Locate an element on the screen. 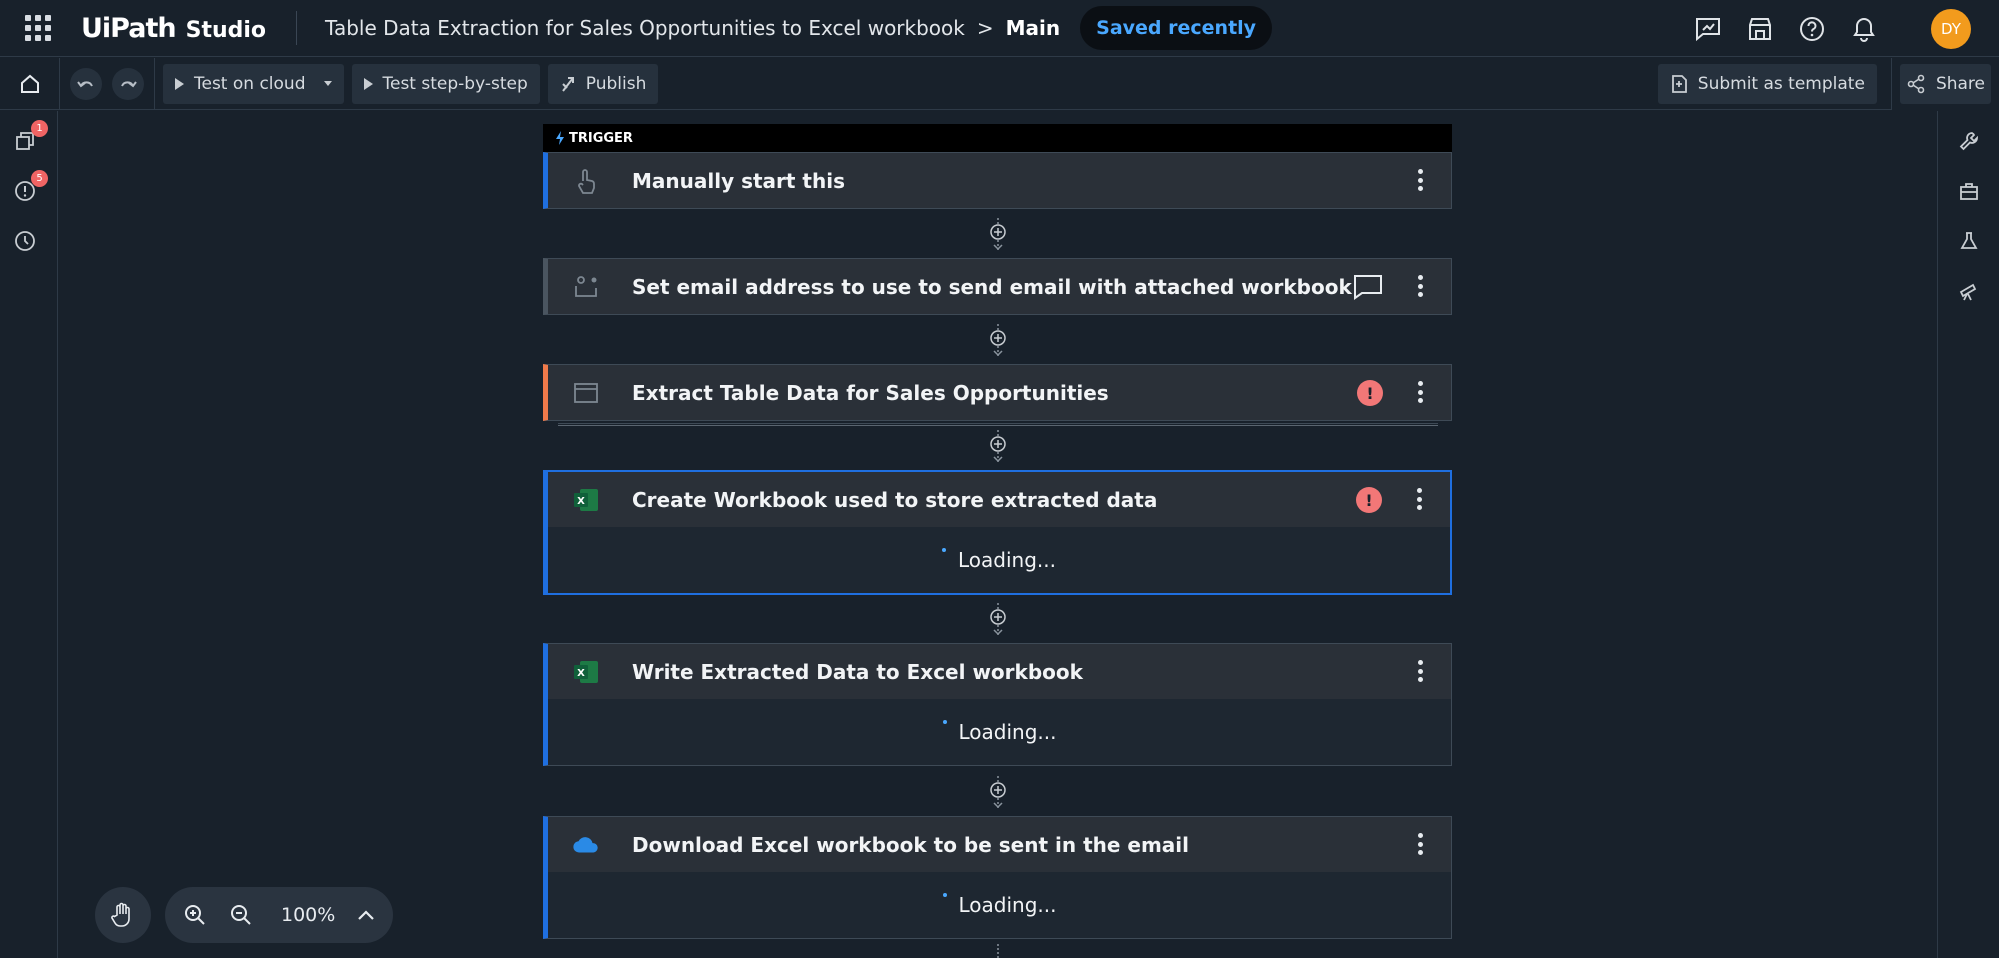 Image resolution: width=1999 pixels, height=958 pixels. home-button is located at coordinates (30, 83).